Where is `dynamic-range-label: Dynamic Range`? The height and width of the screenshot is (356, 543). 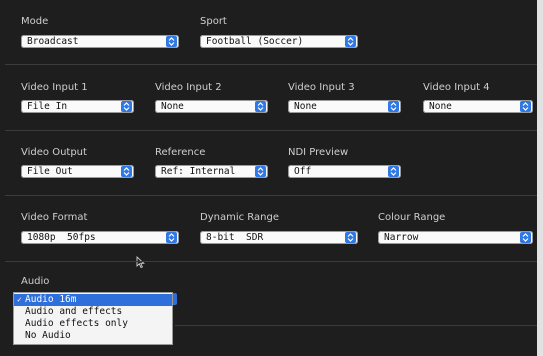 dynamic-range-label: Dynamic Range is located at coordinates (239, 217).